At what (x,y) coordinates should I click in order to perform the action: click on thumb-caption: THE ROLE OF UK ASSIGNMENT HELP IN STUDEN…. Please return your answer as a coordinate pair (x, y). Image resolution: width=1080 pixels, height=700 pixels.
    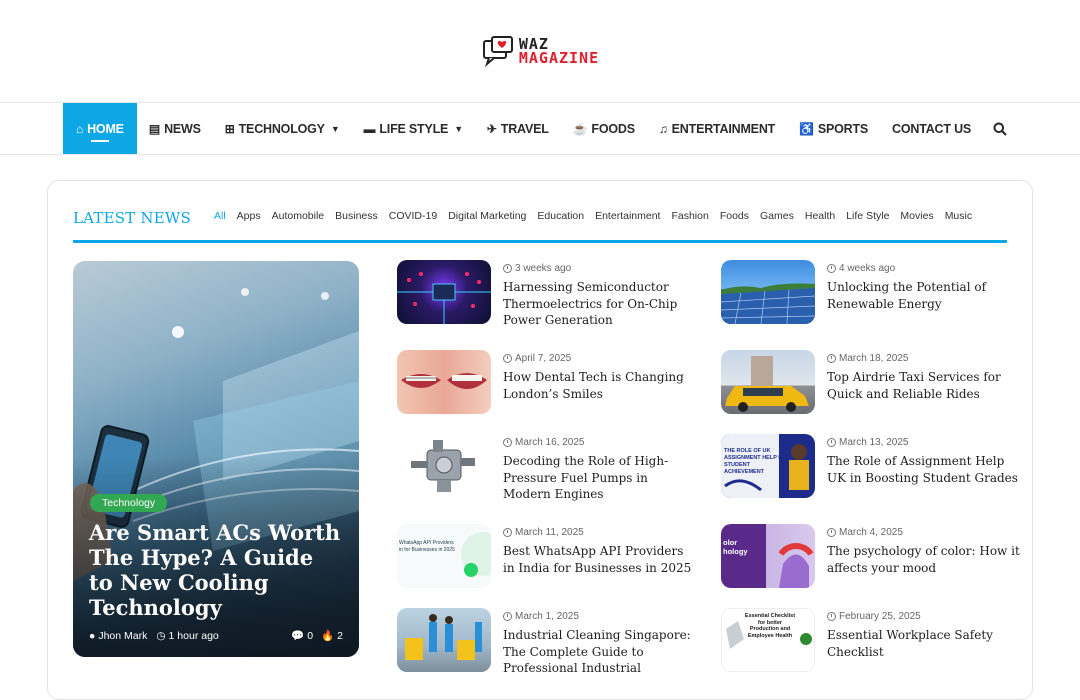
    Looking at the image, I should click on (754, 461).